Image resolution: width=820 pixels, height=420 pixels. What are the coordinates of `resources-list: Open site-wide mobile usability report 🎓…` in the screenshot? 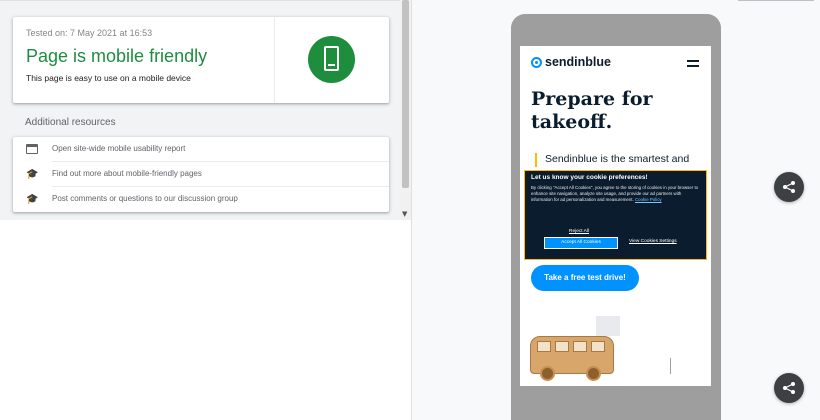 It's located at (201, 174).